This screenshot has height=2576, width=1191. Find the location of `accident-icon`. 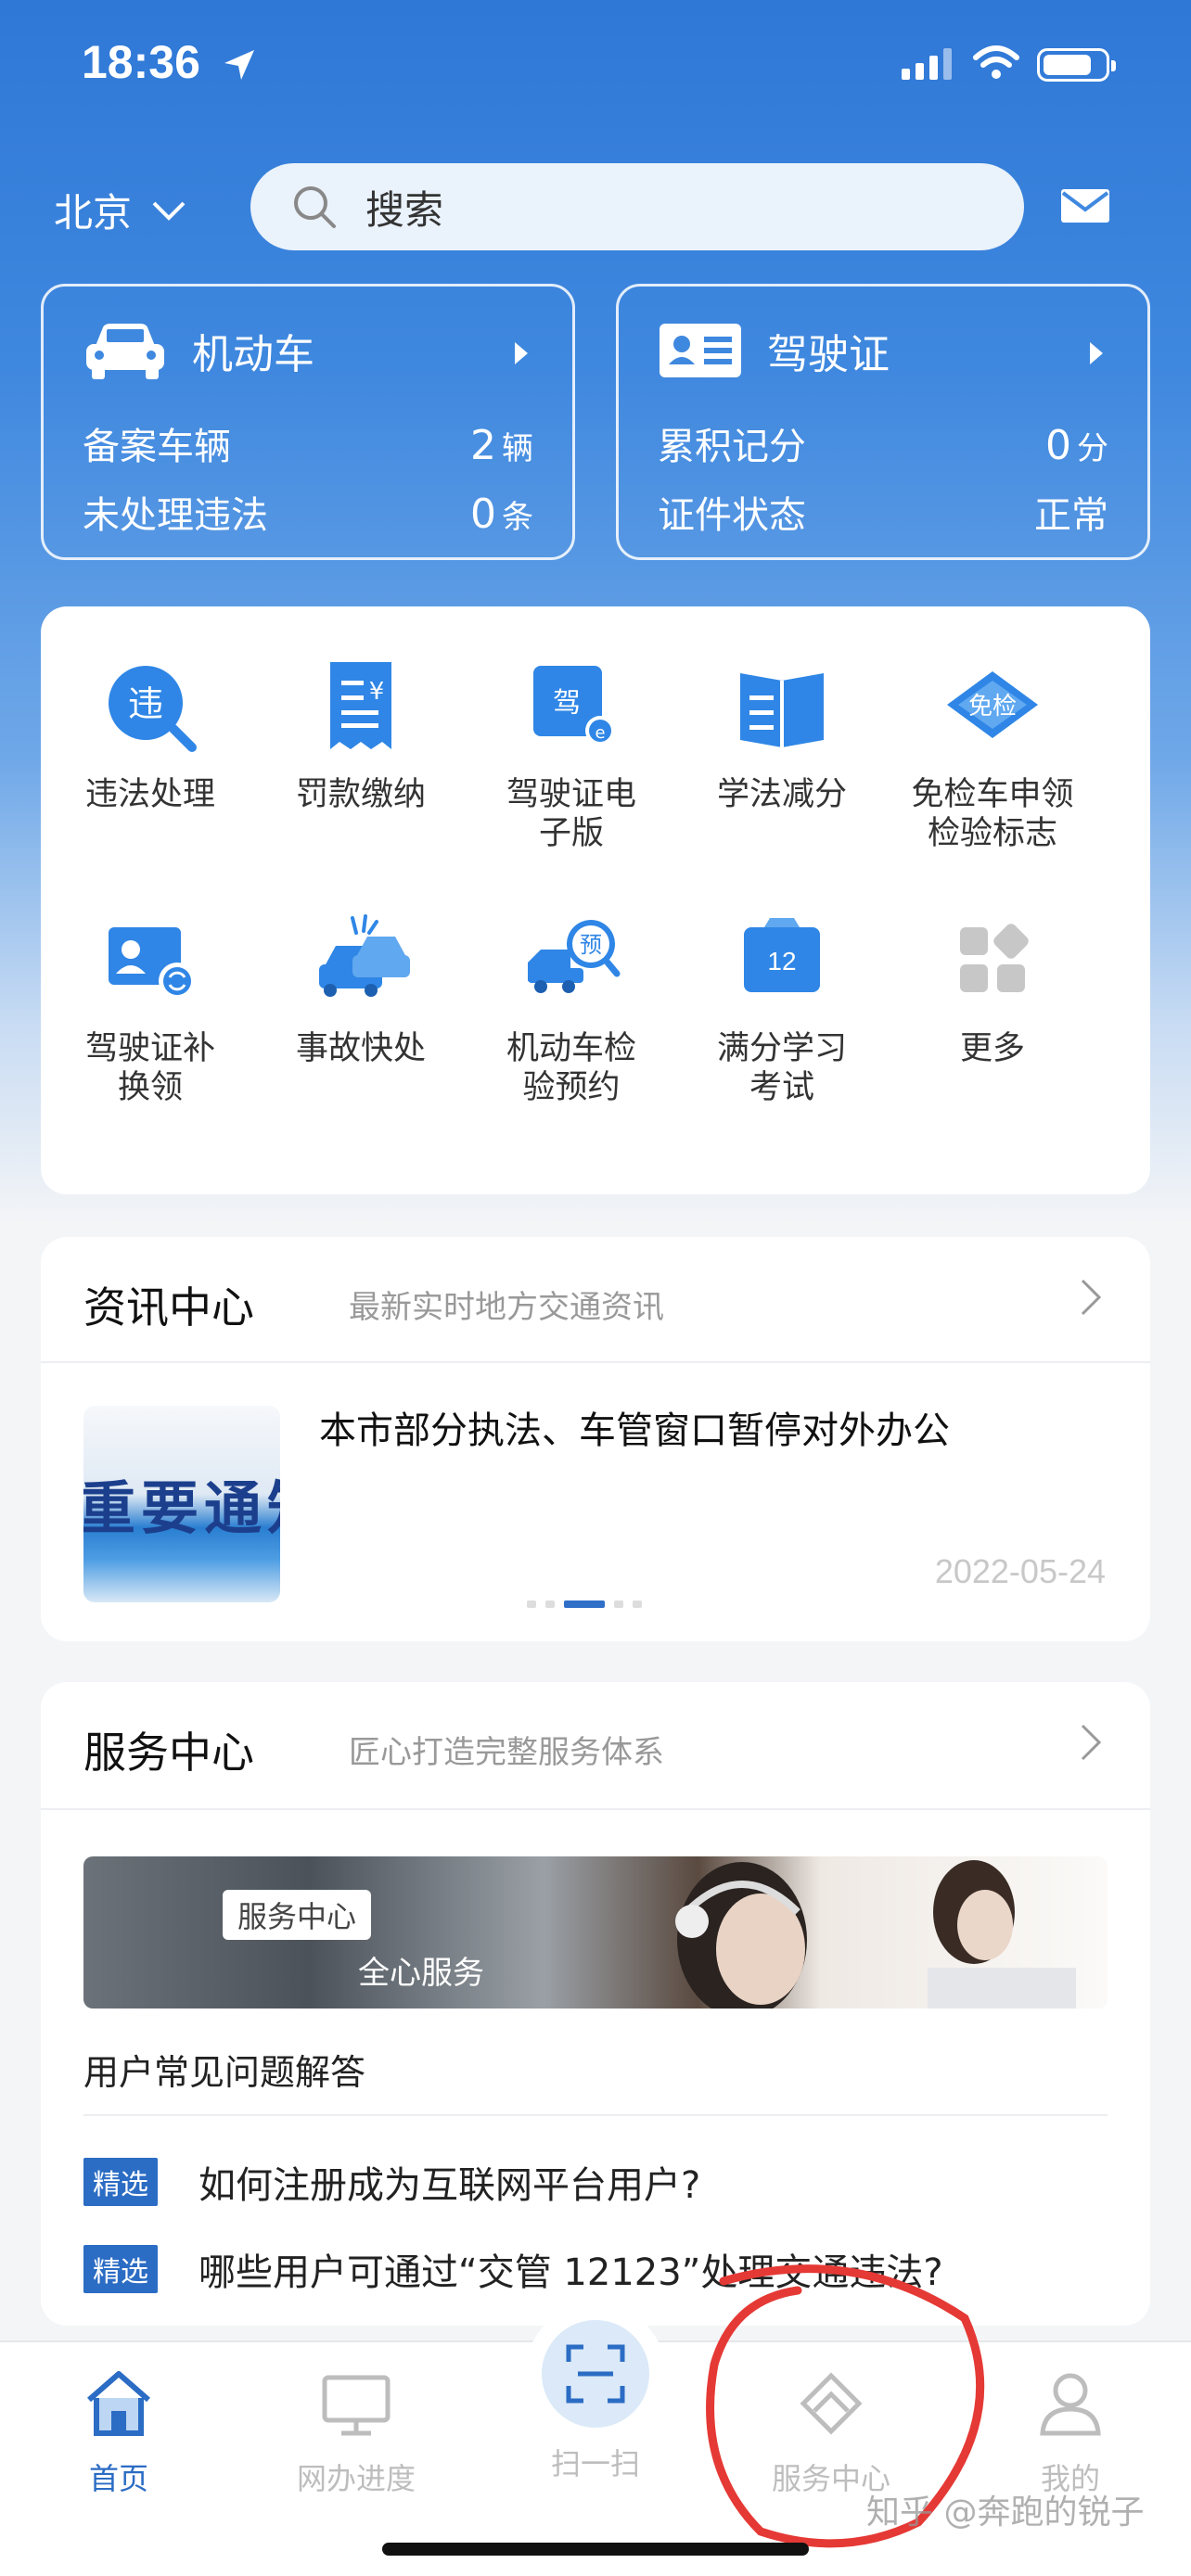

accident-icon is located at coordinates (364, 956).